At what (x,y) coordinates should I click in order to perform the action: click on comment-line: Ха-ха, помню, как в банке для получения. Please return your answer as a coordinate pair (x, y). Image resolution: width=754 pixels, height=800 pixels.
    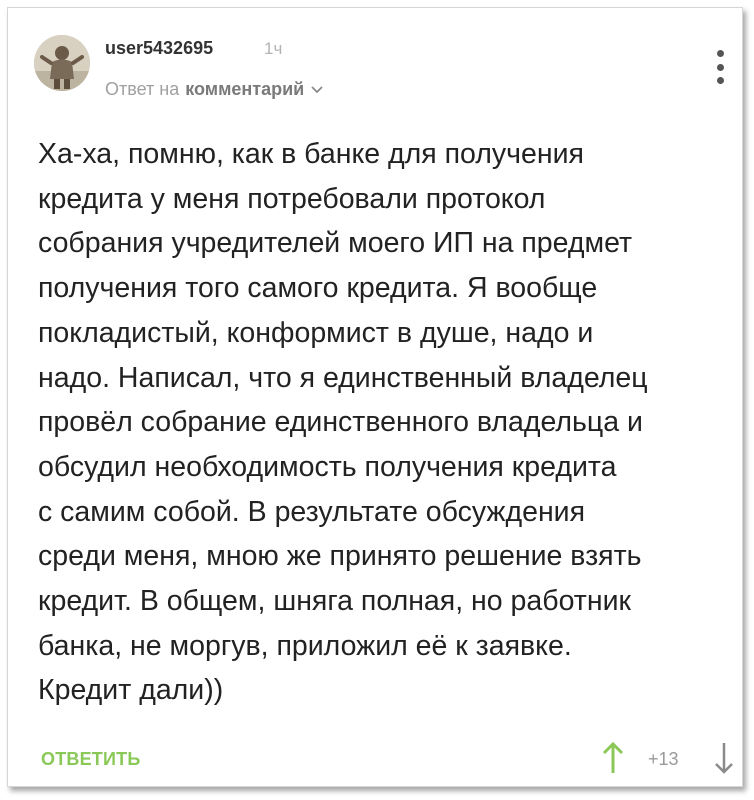
    Looking at the image, I should click on (311, 154).